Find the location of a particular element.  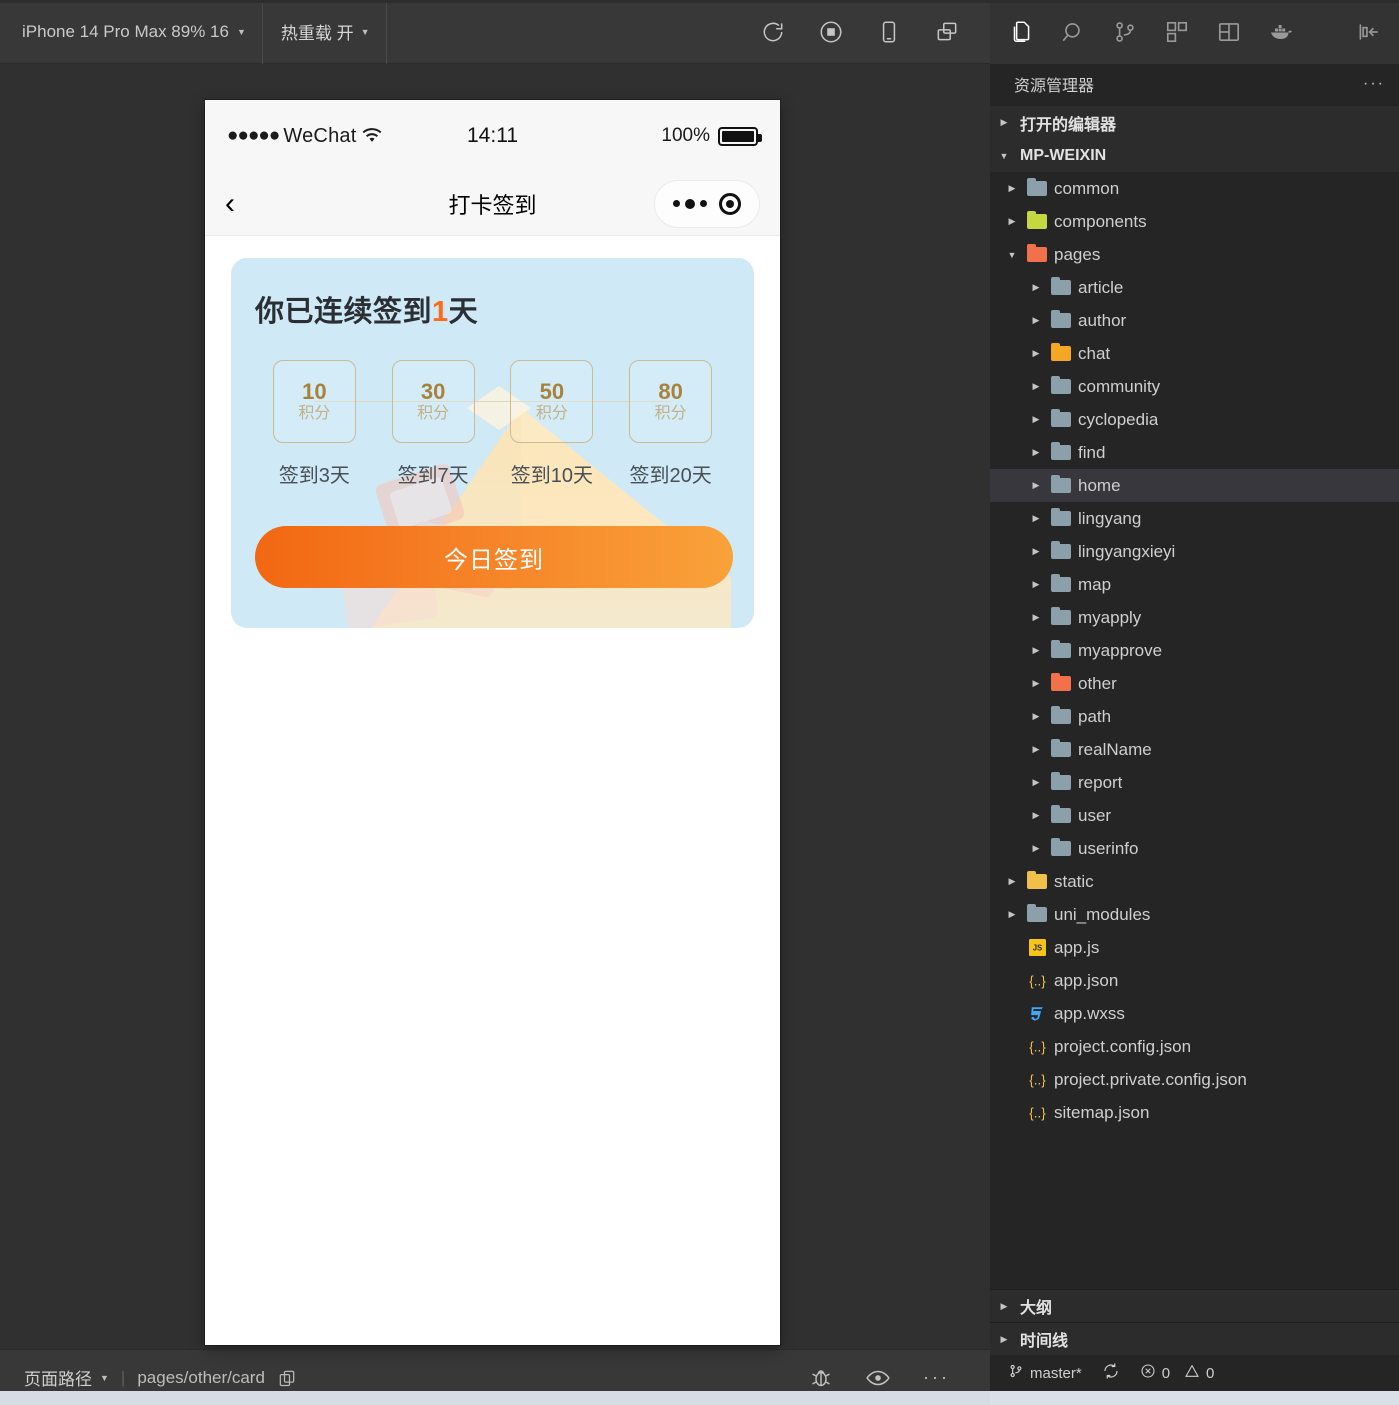

tree-folder-row: ▶ myapply is located at coordinates (1194, 617).